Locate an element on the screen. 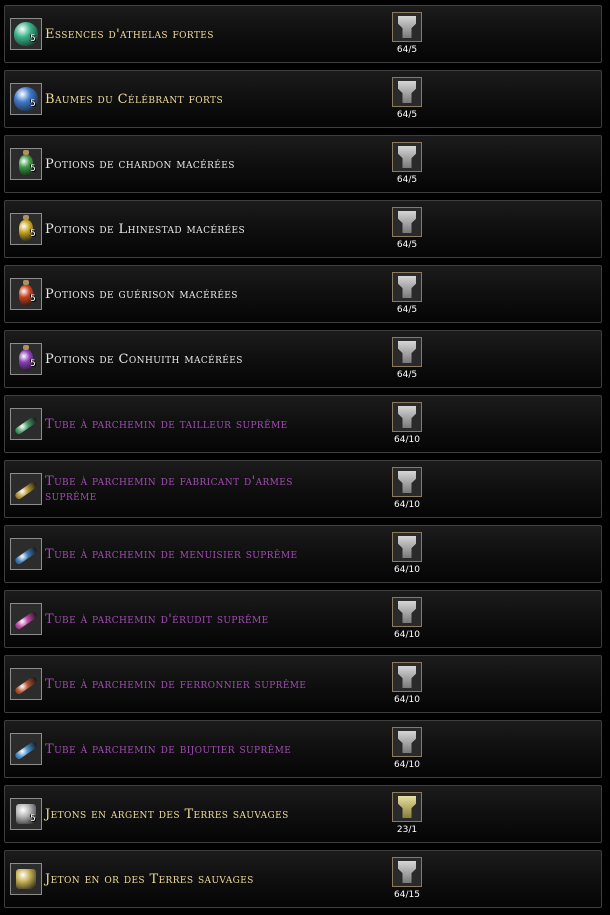  item-name: Essences d'athelas fortes is located at coordinates (129, 34).